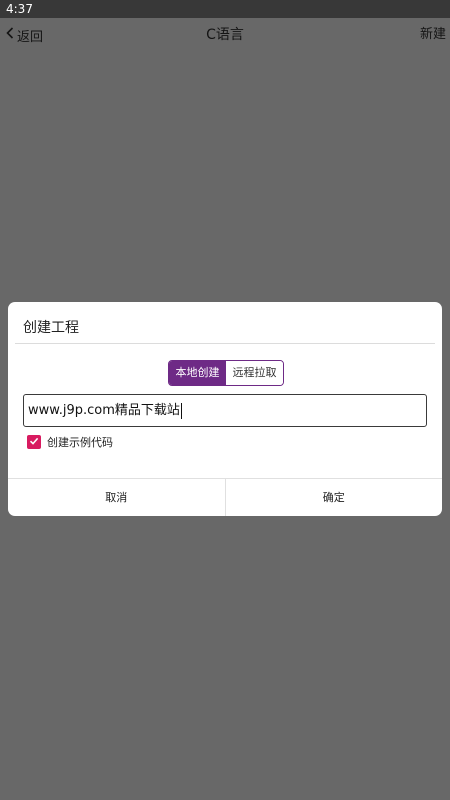 The height and width of the screenshot is (800, 450). I want to click on tab-local-create: 本地创建, so click(197, 373).